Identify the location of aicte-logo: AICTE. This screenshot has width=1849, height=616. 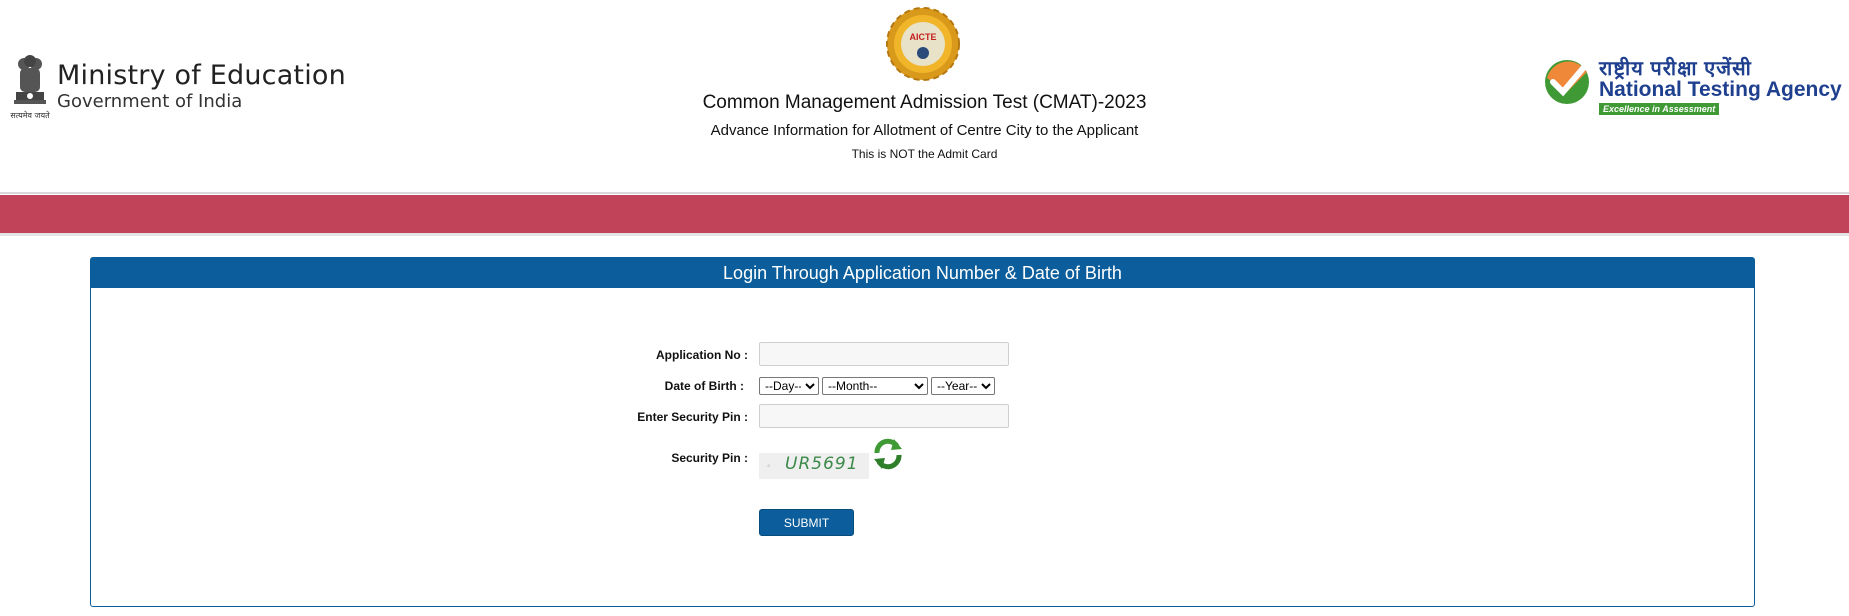
(923, 44).